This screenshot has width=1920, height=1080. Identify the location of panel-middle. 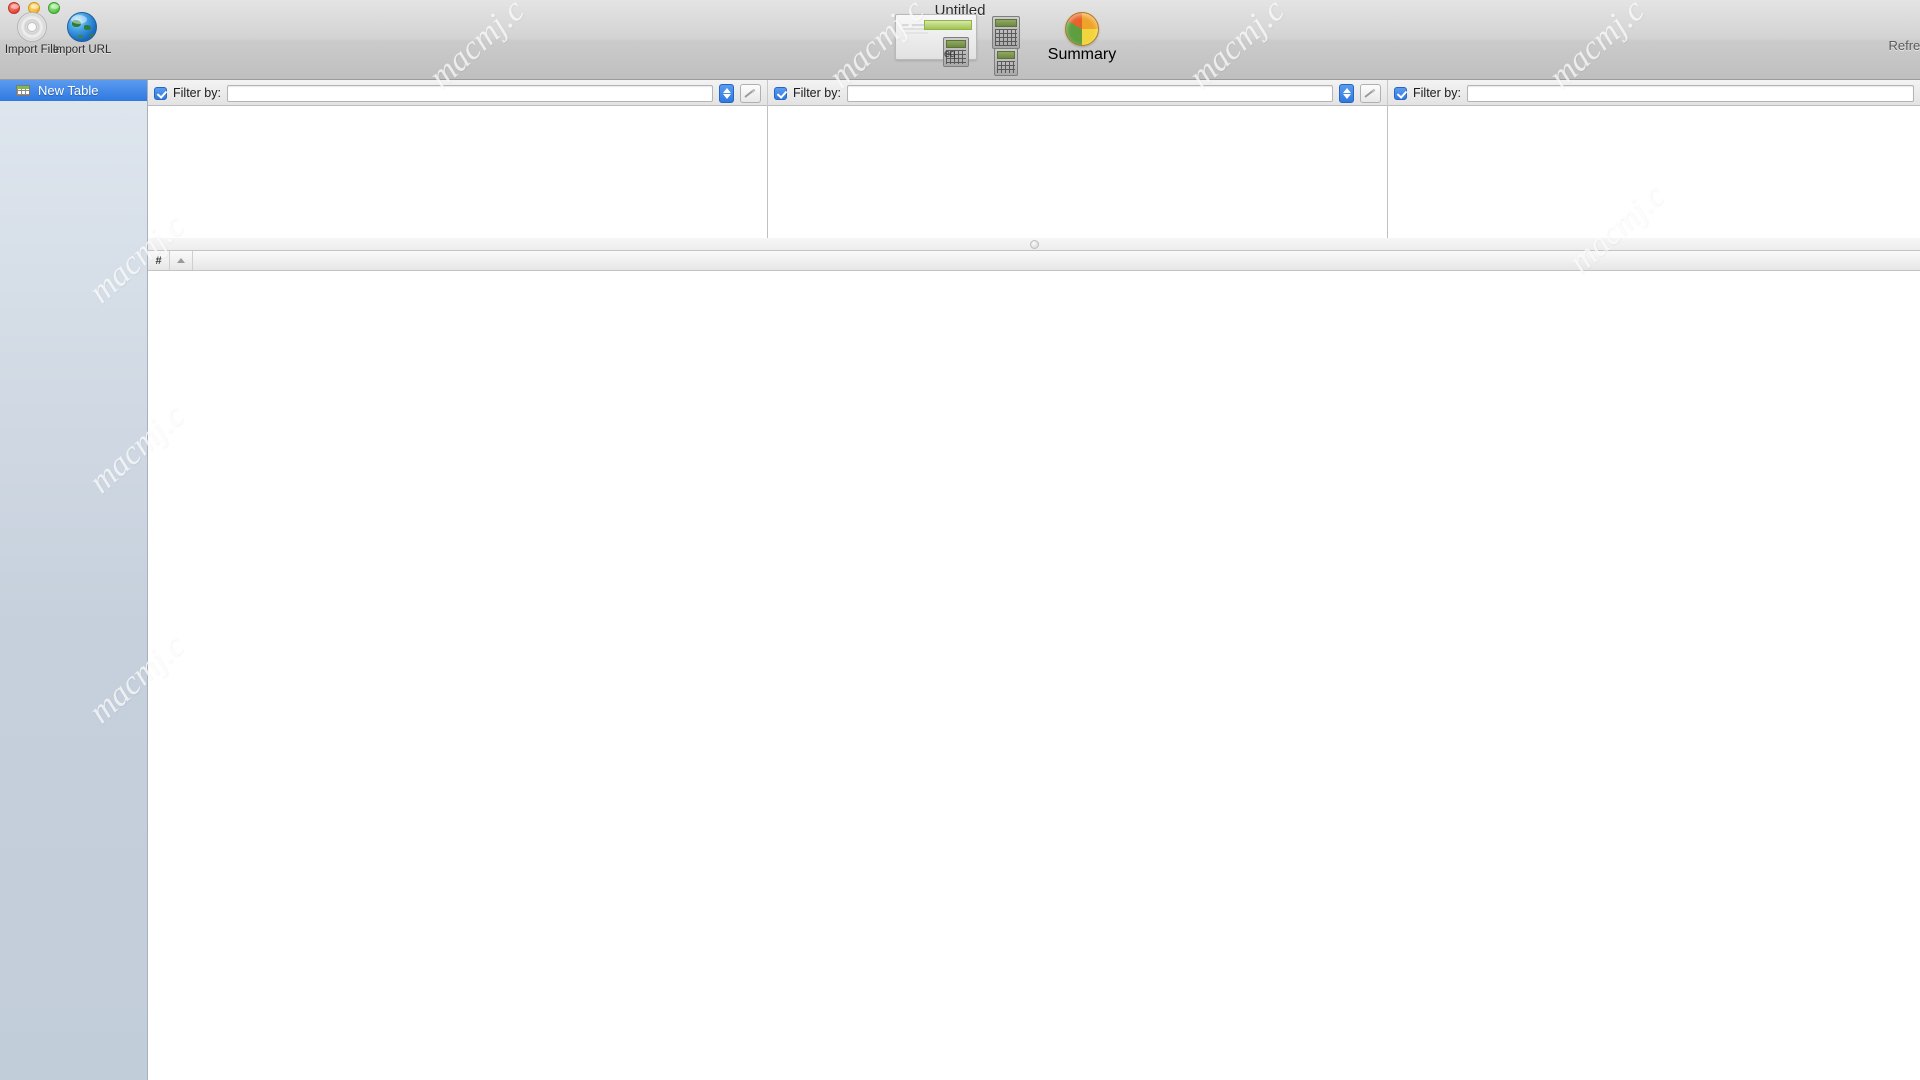
(1078, 172).